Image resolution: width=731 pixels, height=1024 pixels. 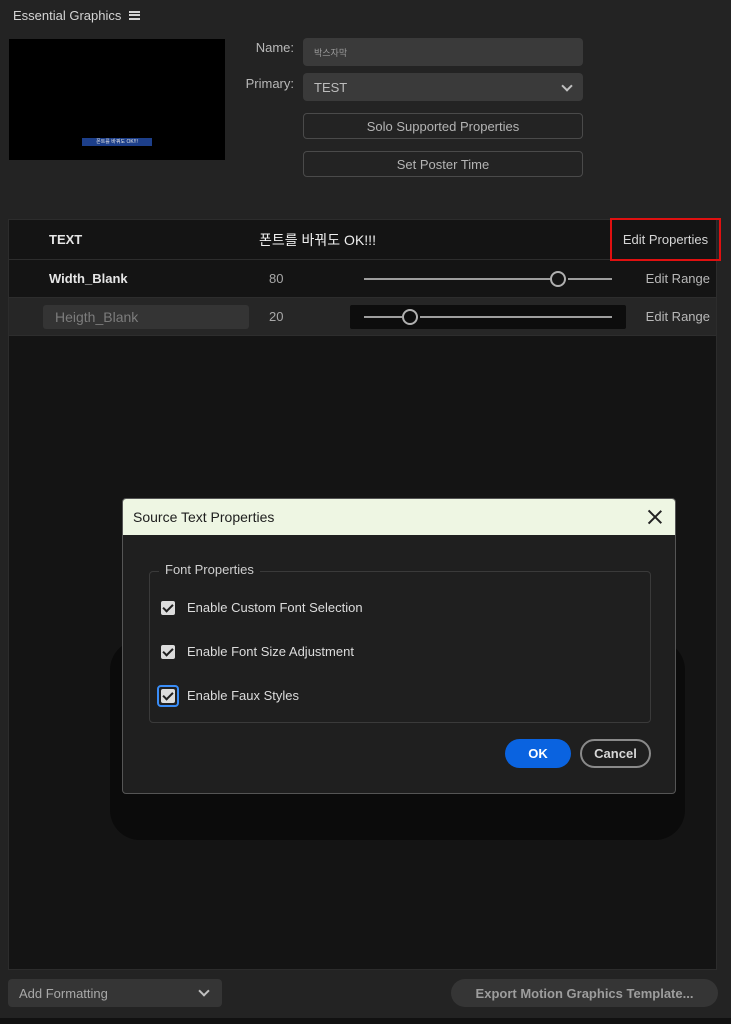 What do you see at coordinates (88, 278) in the screenshot?
I see `property-name: Width_Blank` at bounding box center [88, 278].